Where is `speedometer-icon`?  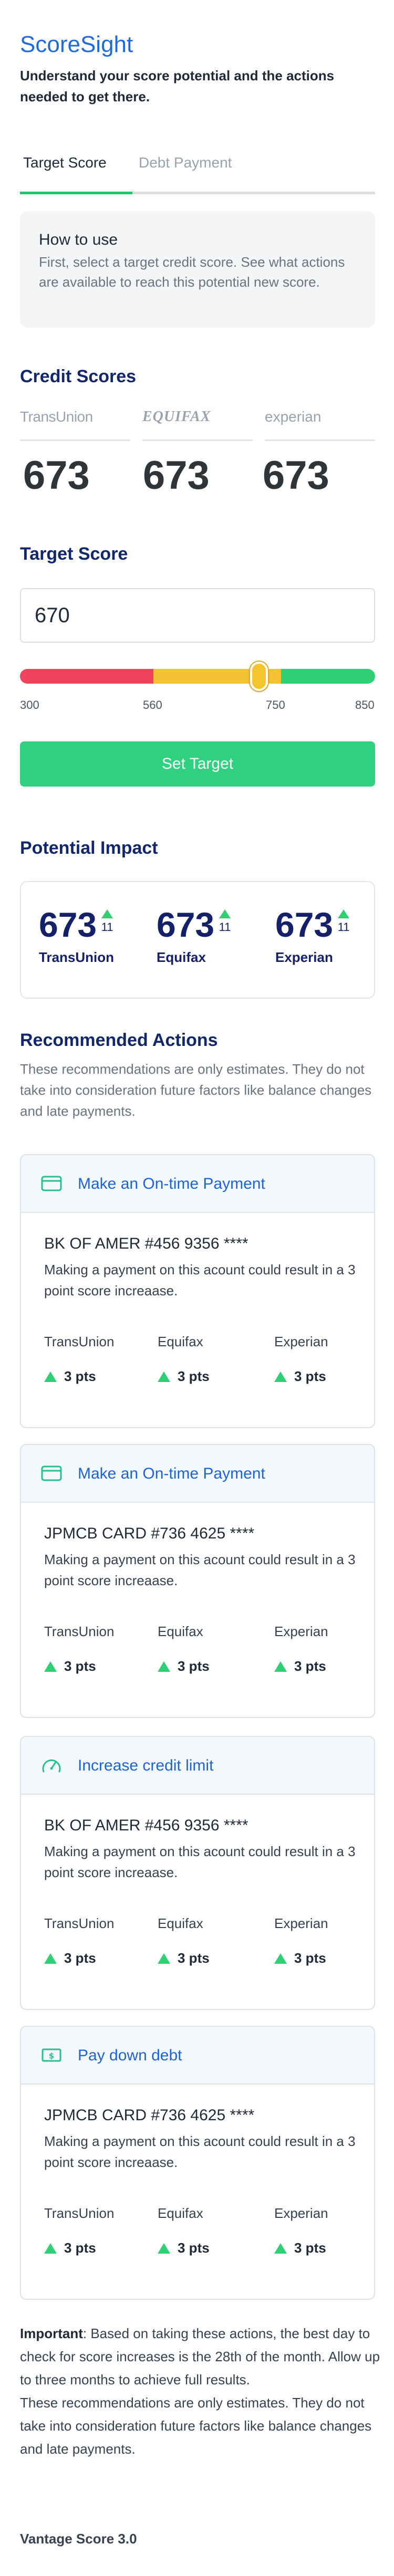 speedometer-icon is located at coordinates (51, 1766).